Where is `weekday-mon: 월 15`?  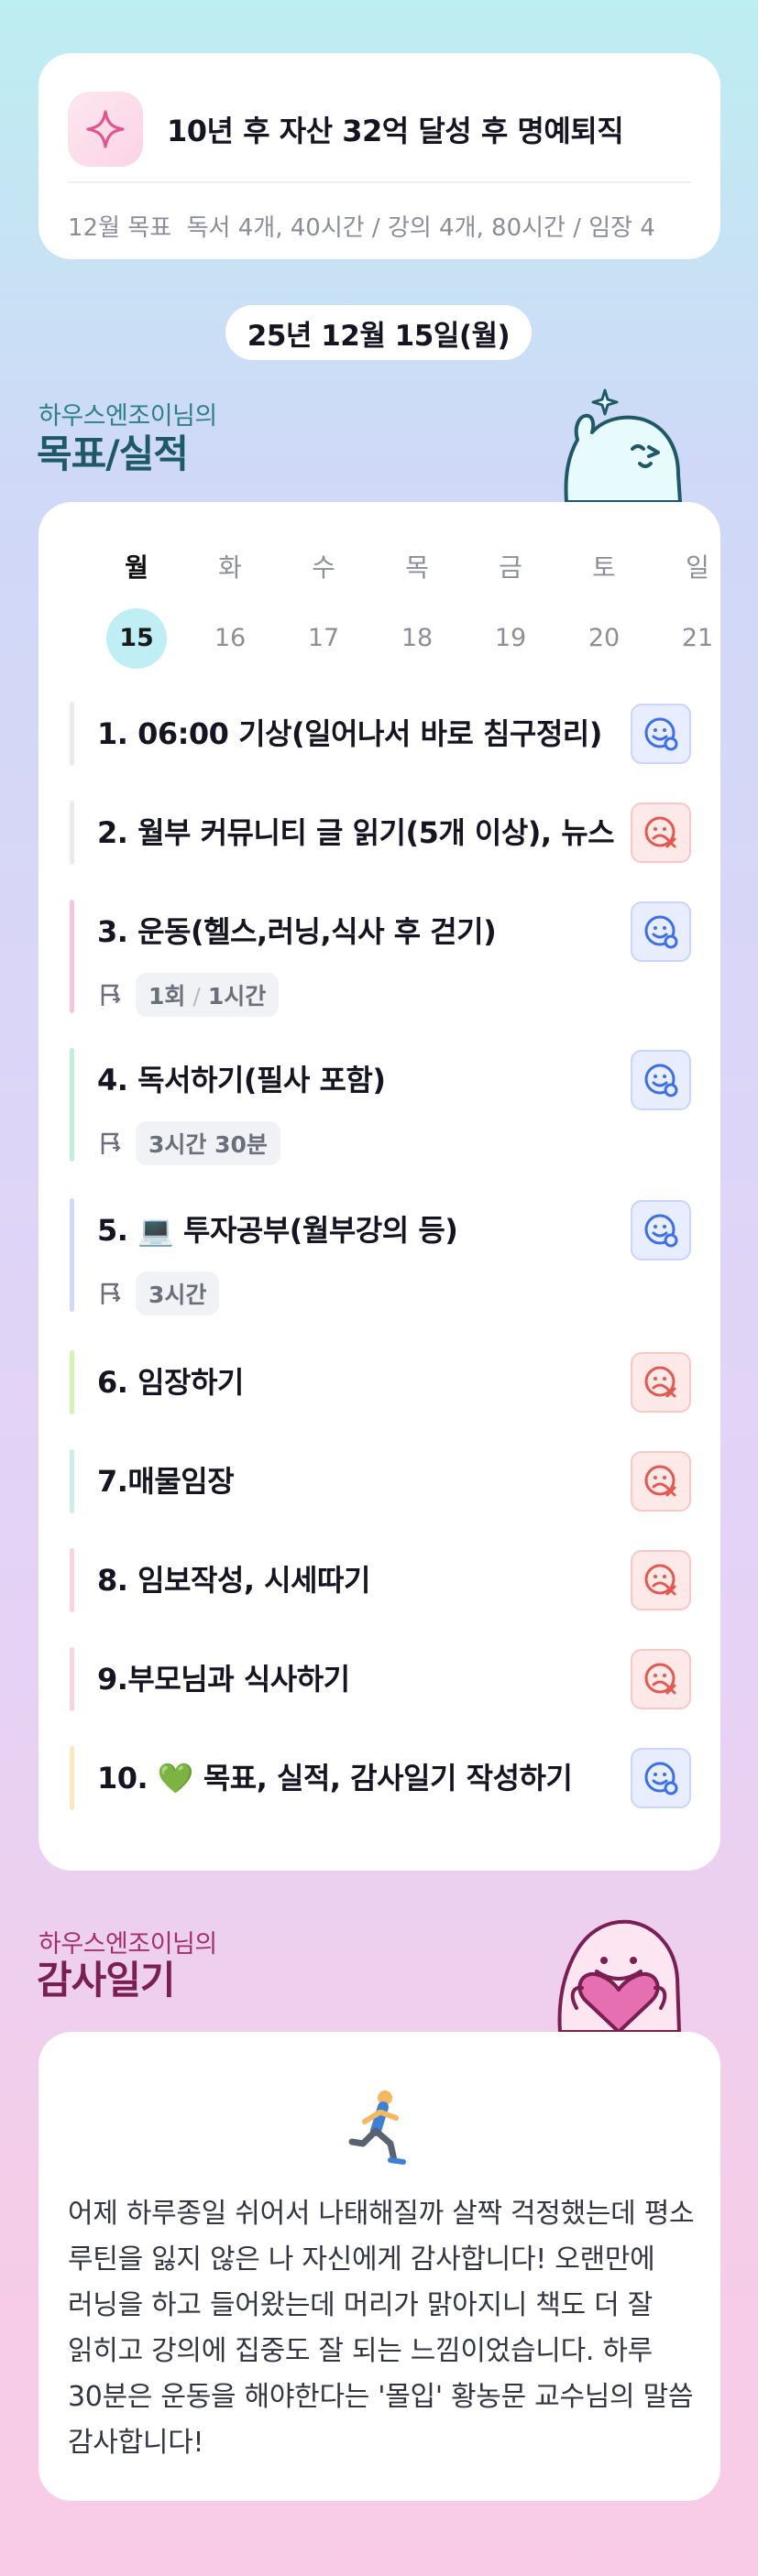
weekday-mon: 월 15 is located at coordinates (136, 609).